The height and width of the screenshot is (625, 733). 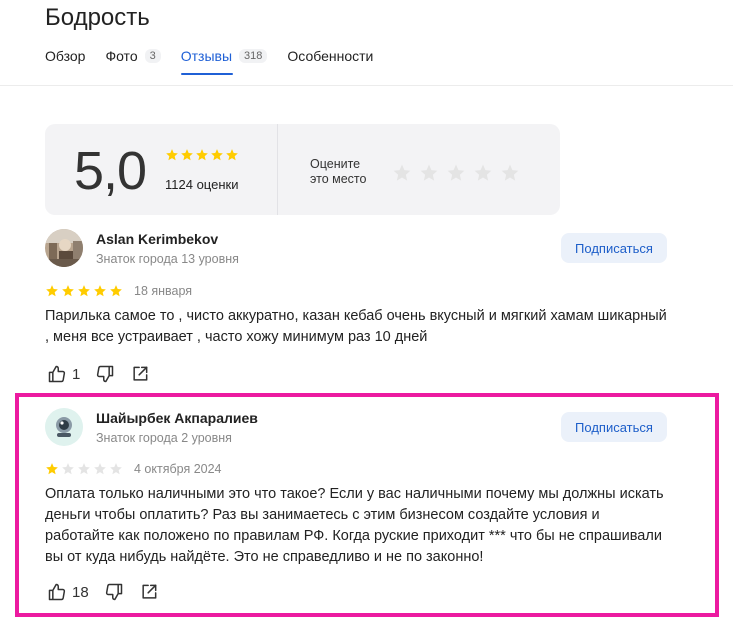 I want to click on review-author: Aslan Kerimbekov, so click(x=157, y=239).